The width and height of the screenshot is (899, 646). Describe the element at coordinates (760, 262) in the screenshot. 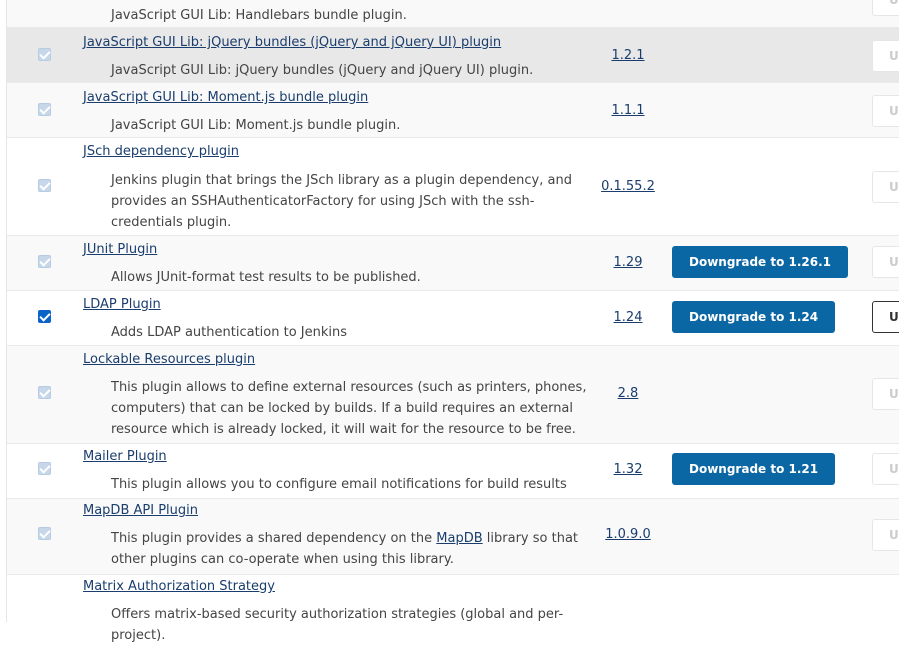

I see `downgrade-button: Downgrade to 1.26.1` at that location.